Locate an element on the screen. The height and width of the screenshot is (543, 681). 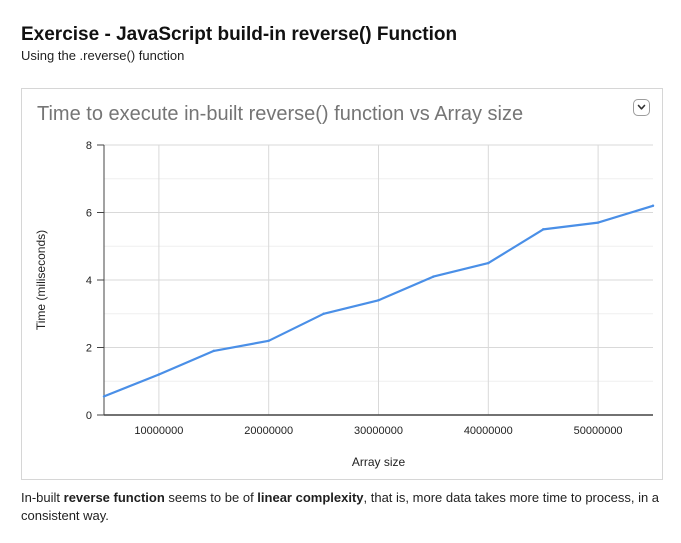
x-tick-label: 20000000 is located at coordinates (268, 431).